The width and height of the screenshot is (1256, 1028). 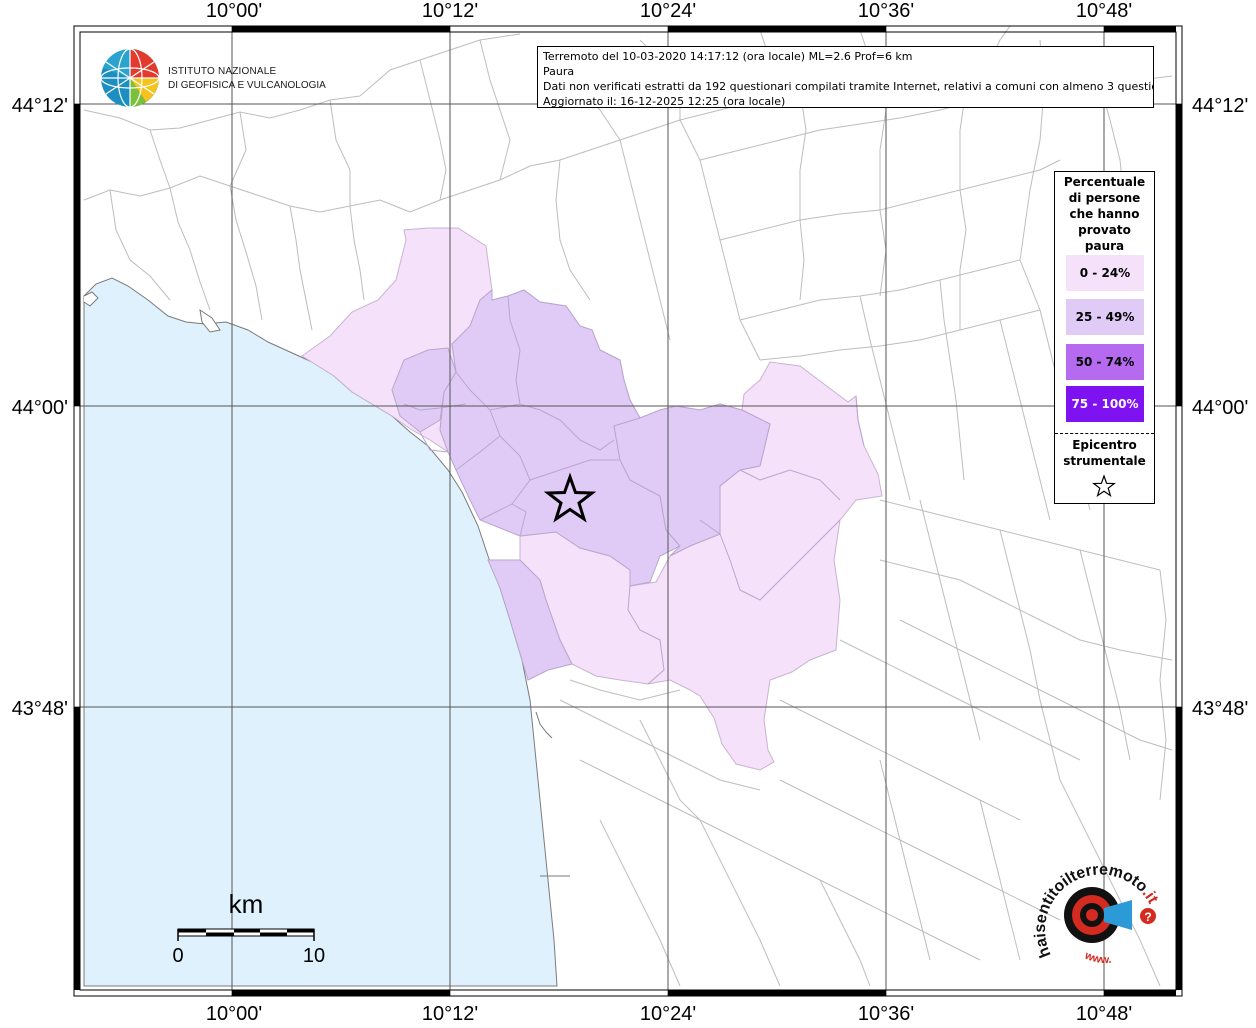 What do you see at coordinates (314, 956) in the screenshot?
I see `scale-max-label: 10` at bounding box center [314, 956].